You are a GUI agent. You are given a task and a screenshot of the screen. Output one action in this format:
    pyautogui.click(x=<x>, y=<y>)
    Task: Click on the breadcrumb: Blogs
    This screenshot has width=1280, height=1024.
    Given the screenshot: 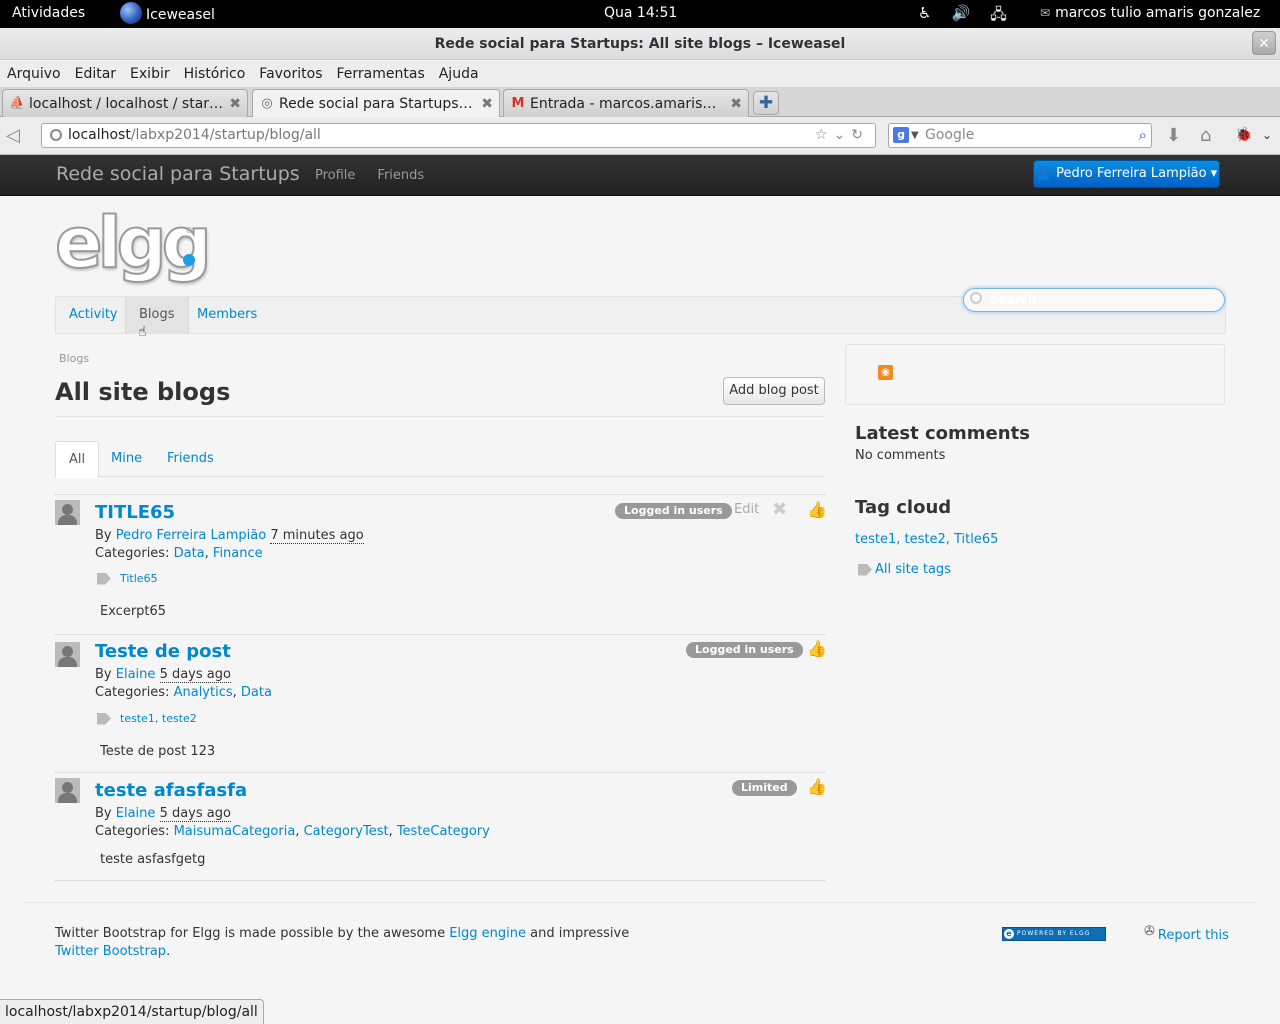 What is the action you would take?
    pyautogui.click(x=74, y=358)
    